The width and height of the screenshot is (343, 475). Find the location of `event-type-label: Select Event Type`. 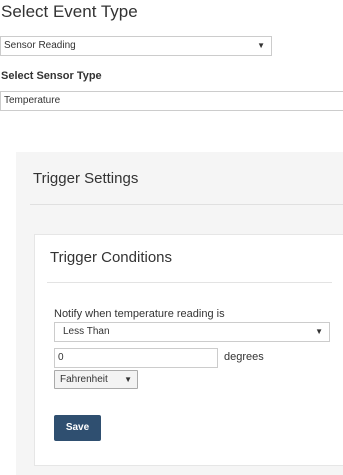

event-type-label: Select Event Type is located at coordinates (69, 11).